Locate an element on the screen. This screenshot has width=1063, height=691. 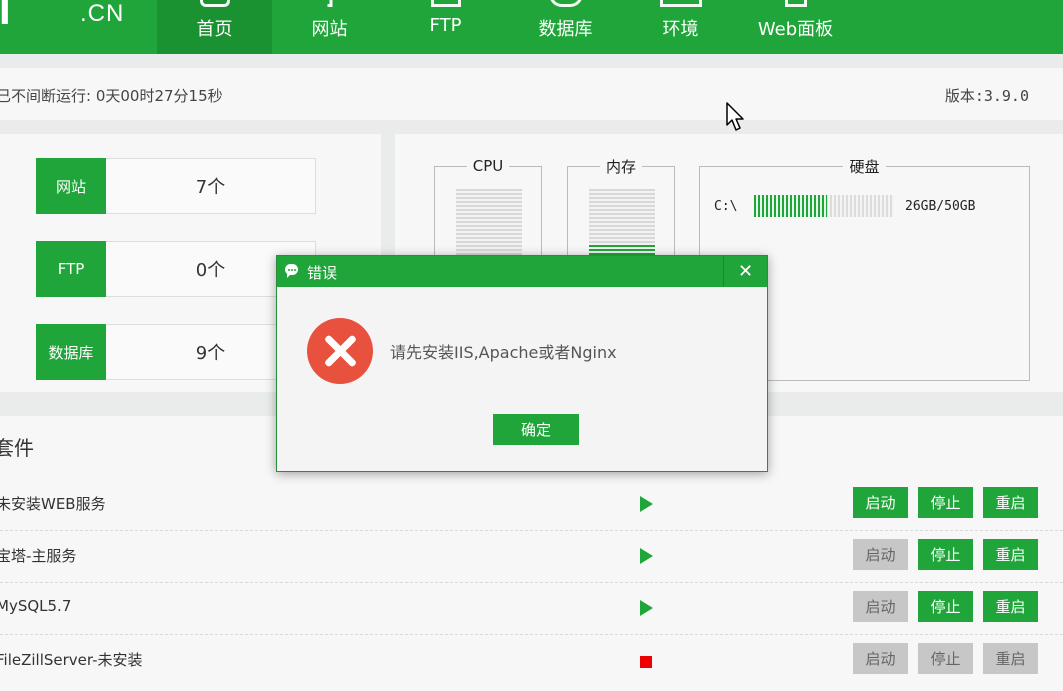
close-icon: ✕ is located at coordinates (745, 271).